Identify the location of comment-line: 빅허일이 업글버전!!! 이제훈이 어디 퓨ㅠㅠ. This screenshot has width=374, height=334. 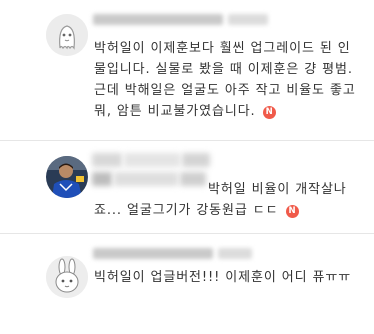
(223, 277).